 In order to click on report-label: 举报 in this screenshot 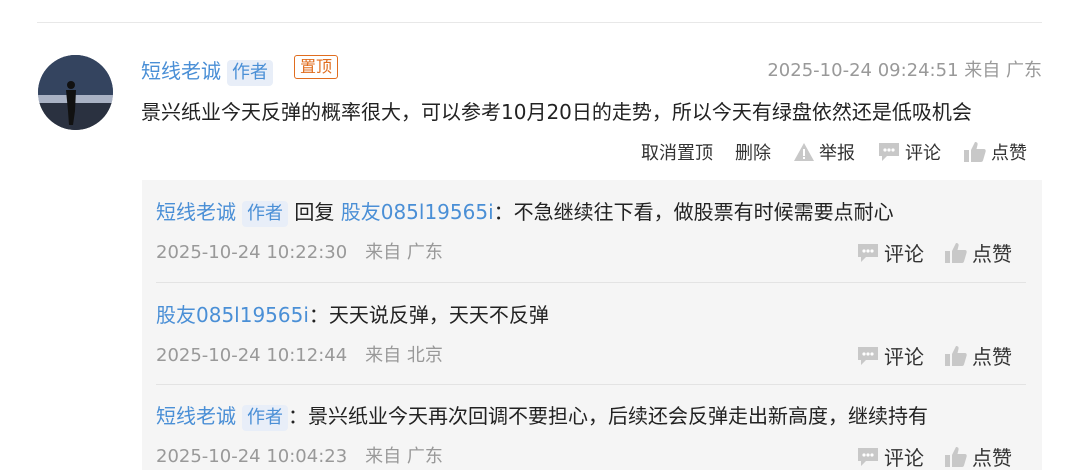, I will do `click(837, 153)`.